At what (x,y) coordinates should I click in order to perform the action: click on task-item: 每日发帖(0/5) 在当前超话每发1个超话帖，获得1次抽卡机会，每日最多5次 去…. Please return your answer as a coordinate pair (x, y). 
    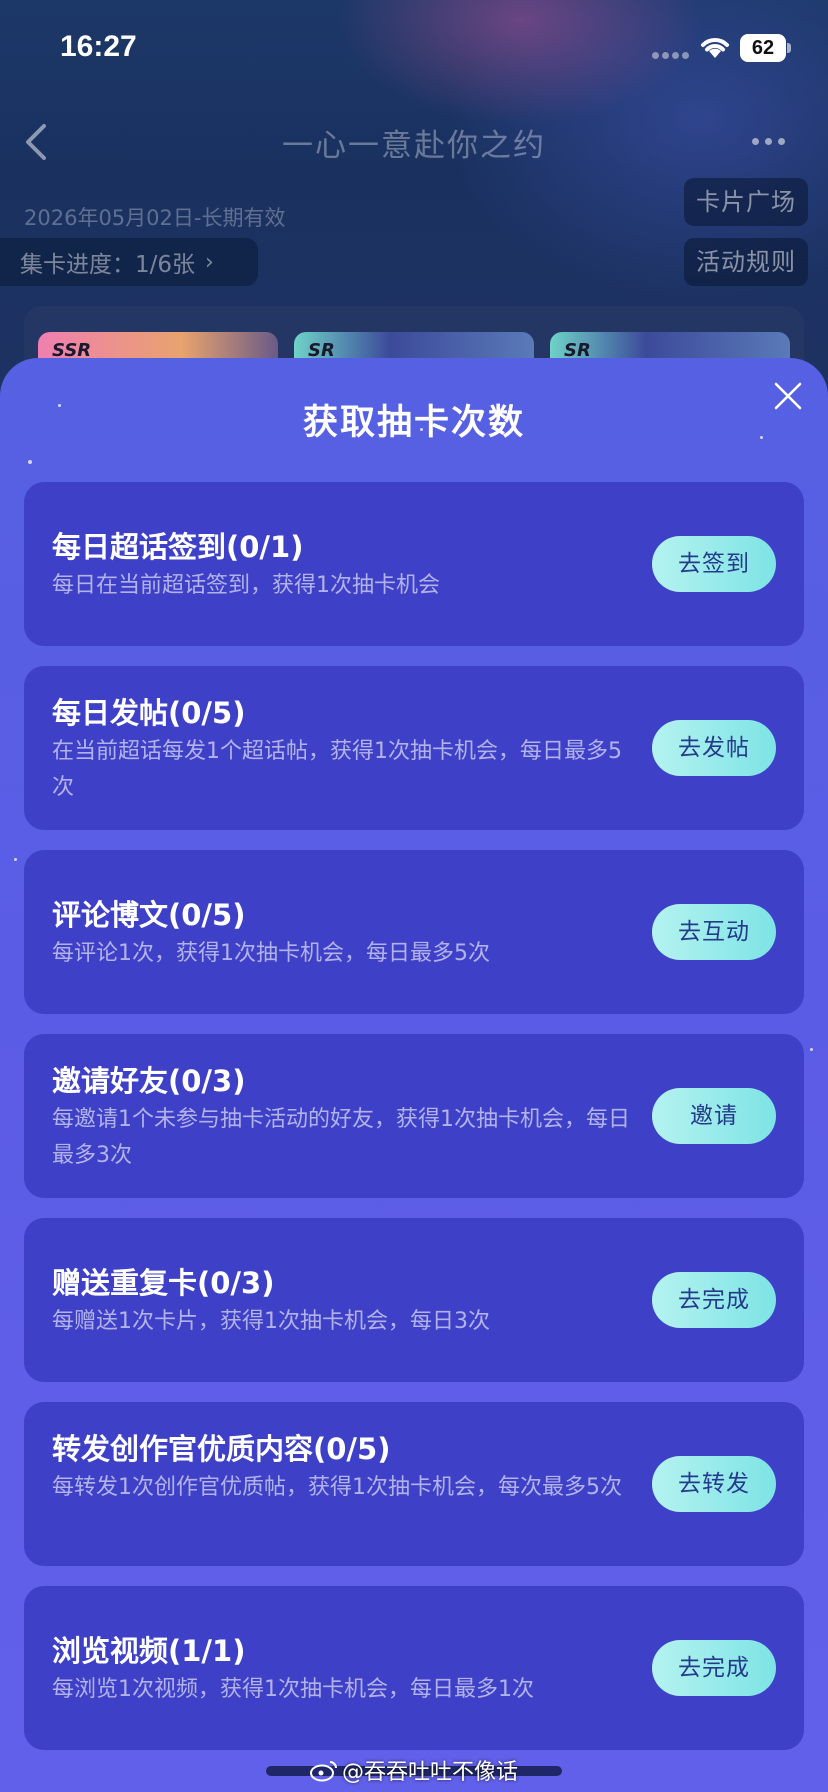
    Looking at the image, I should click on (414, 748).